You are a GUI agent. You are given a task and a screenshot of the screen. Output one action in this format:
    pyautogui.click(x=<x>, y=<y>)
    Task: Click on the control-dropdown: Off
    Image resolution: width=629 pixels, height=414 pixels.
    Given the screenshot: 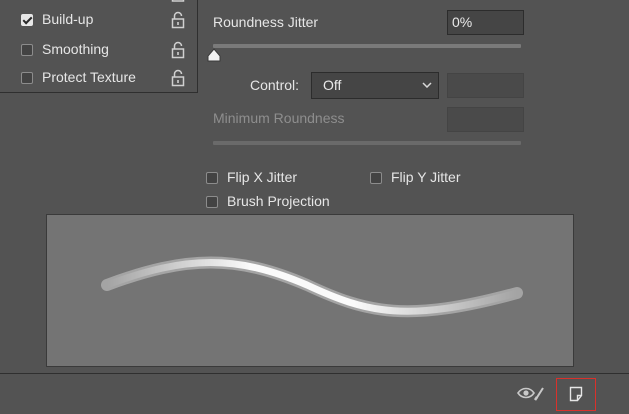 What is the action you would take?
    pyautogui.click(x=375, y=85)
    